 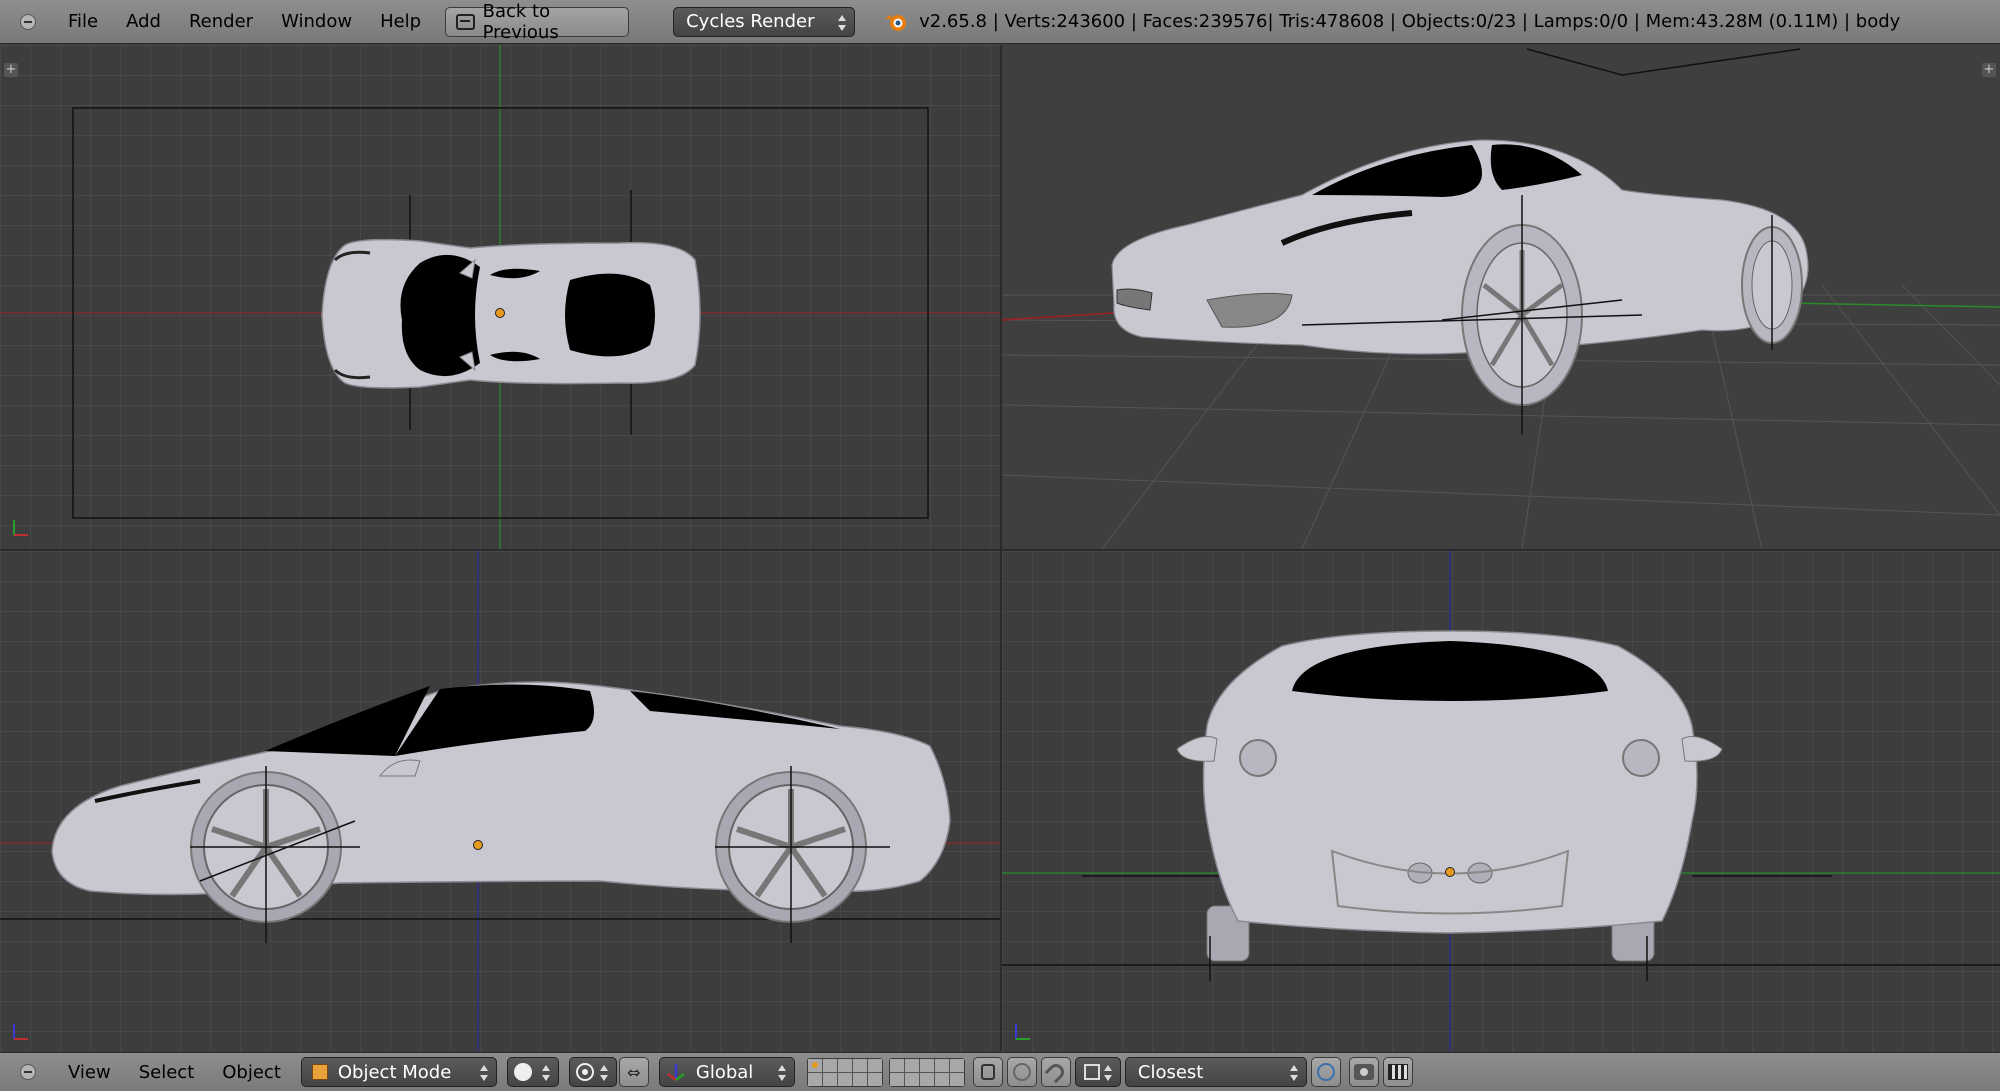 I want to click on transform-orientation-value: Global, so click(x=724, y=1072).